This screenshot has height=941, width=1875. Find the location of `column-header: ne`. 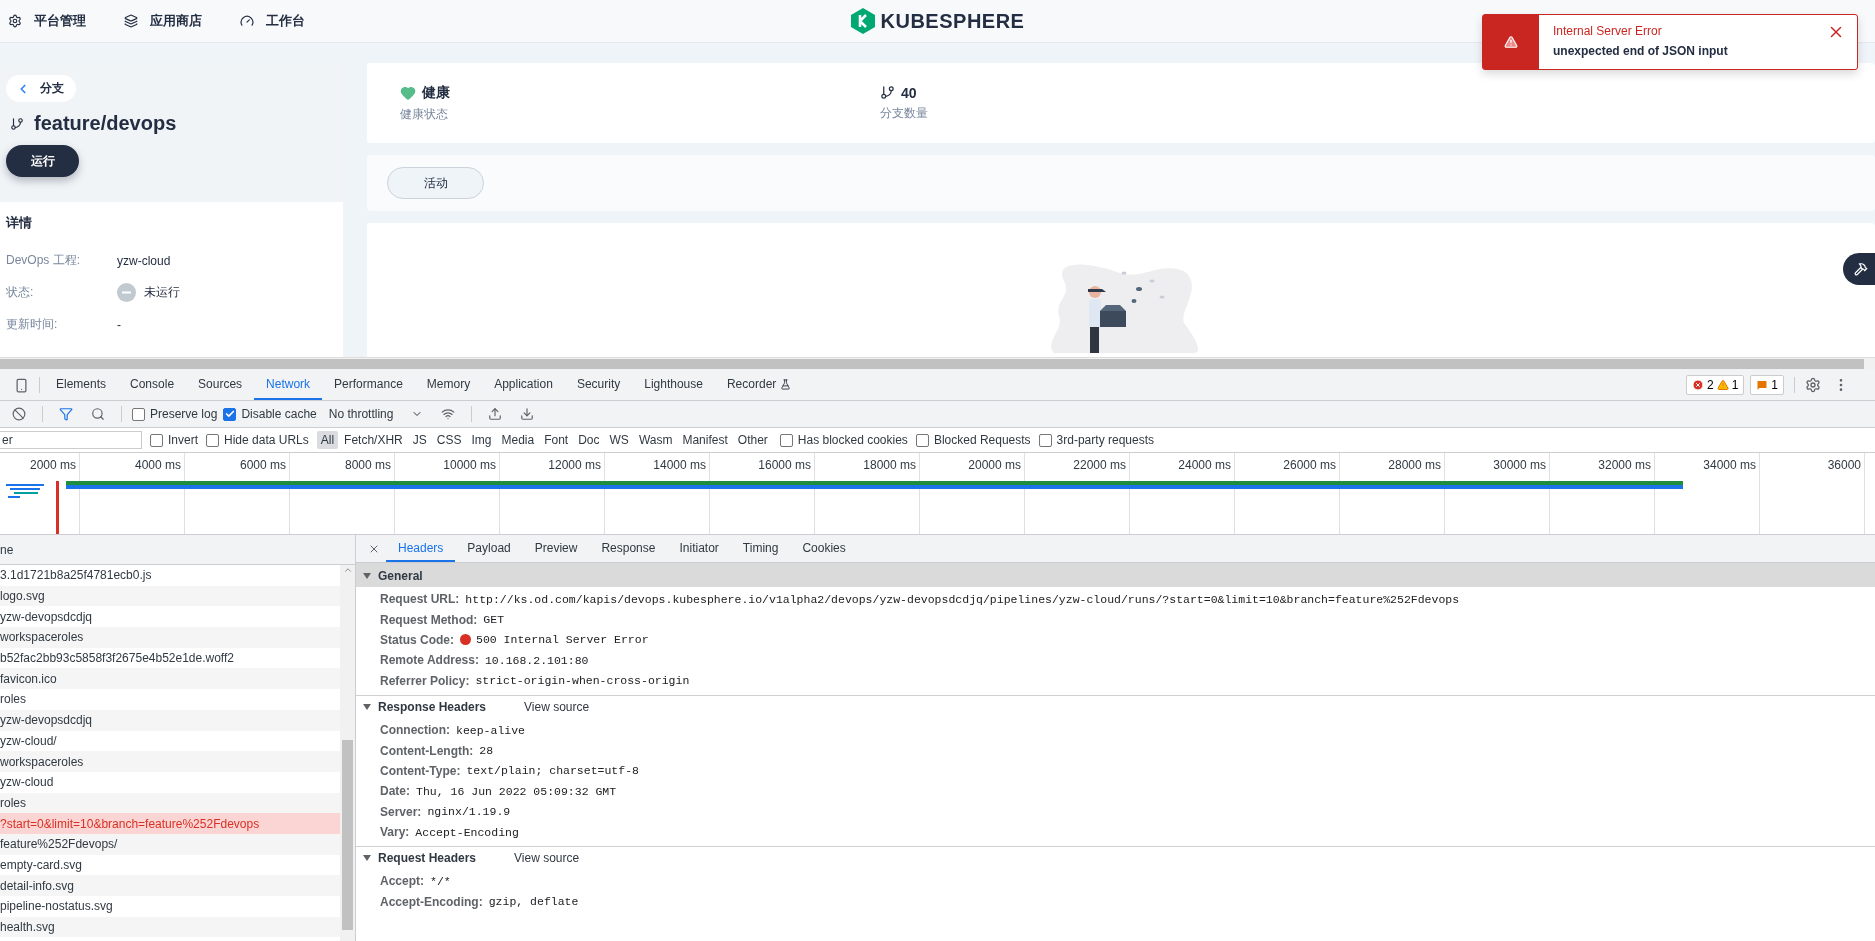

column-header: ne is located at coordinates (7, 549).